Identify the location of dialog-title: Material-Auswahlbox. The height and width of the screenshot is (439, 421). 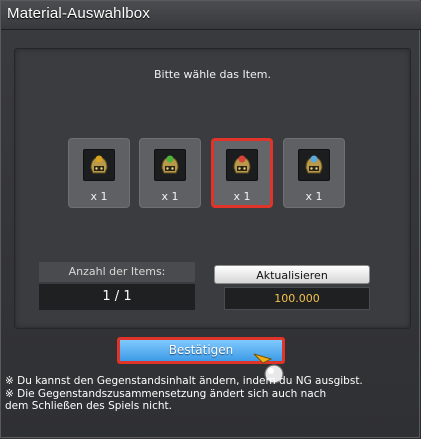
(79, 13).